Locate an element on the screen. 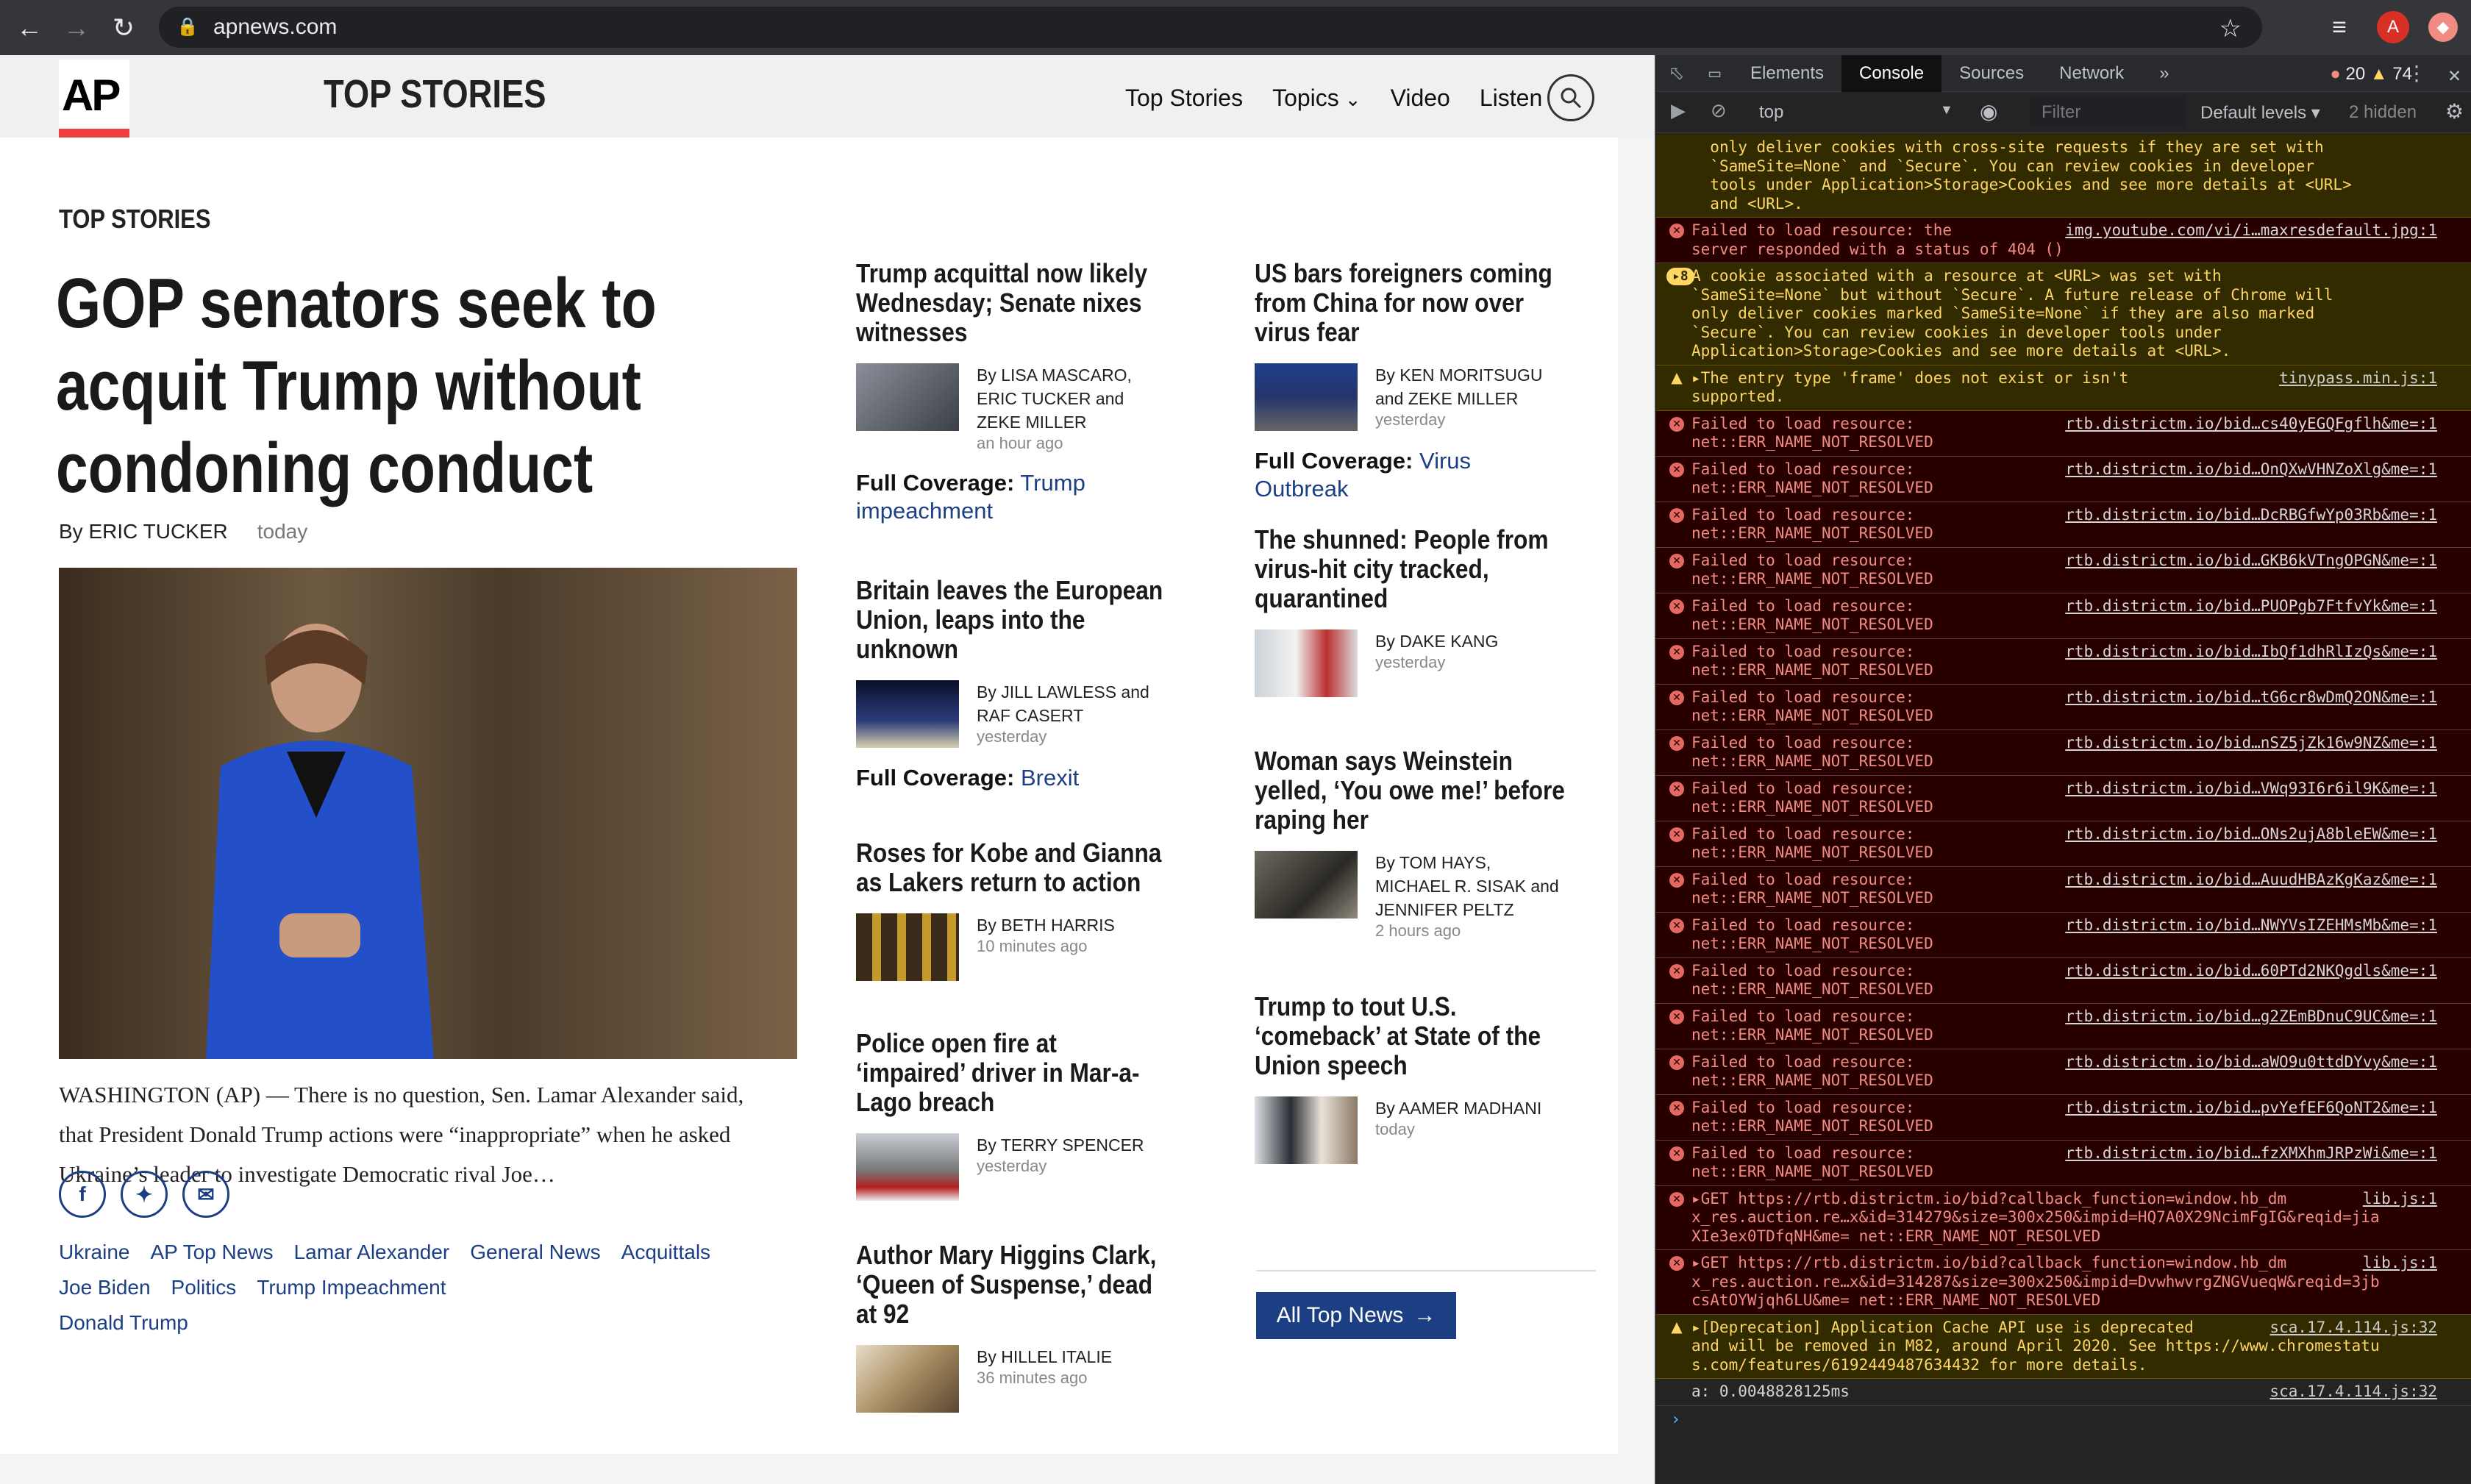 This screenshot has height=1484, width=2471. forward-arrow-icon: → is located at coordinates (76, 27).